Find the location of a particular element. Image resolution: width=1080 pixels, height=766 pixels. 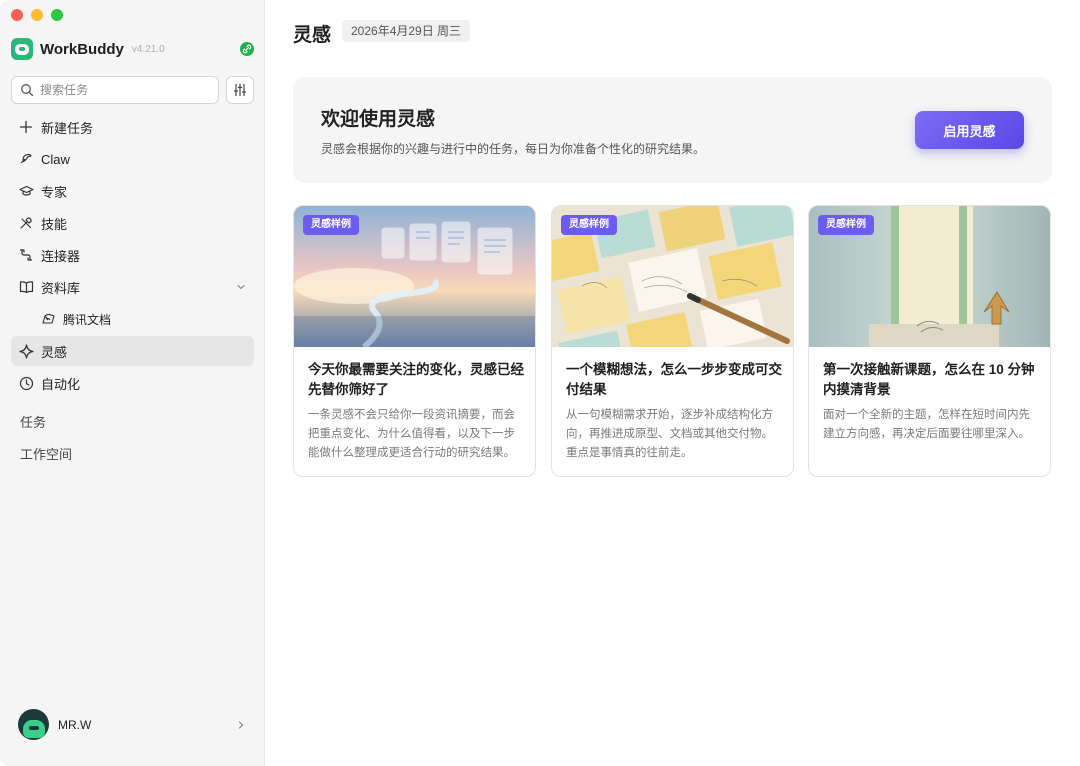

connector-icon is located at coordinates (26, 255).